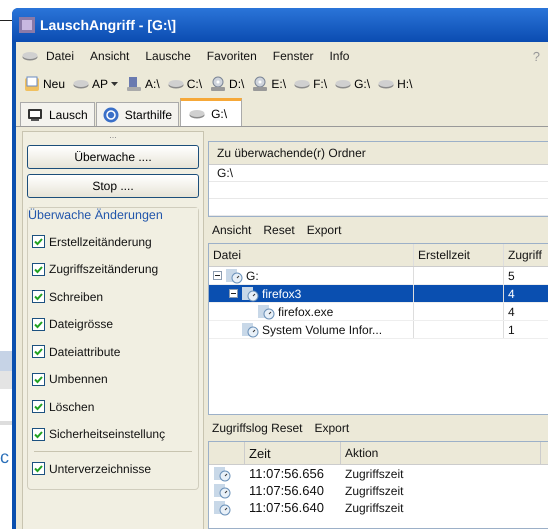 This screenshot has height=529, width=548. What do you see at coordinates (113, 242) in the screenshot?
I see `checkbox-option: Erstellzeitänderung` at bounding box center [113, 242].